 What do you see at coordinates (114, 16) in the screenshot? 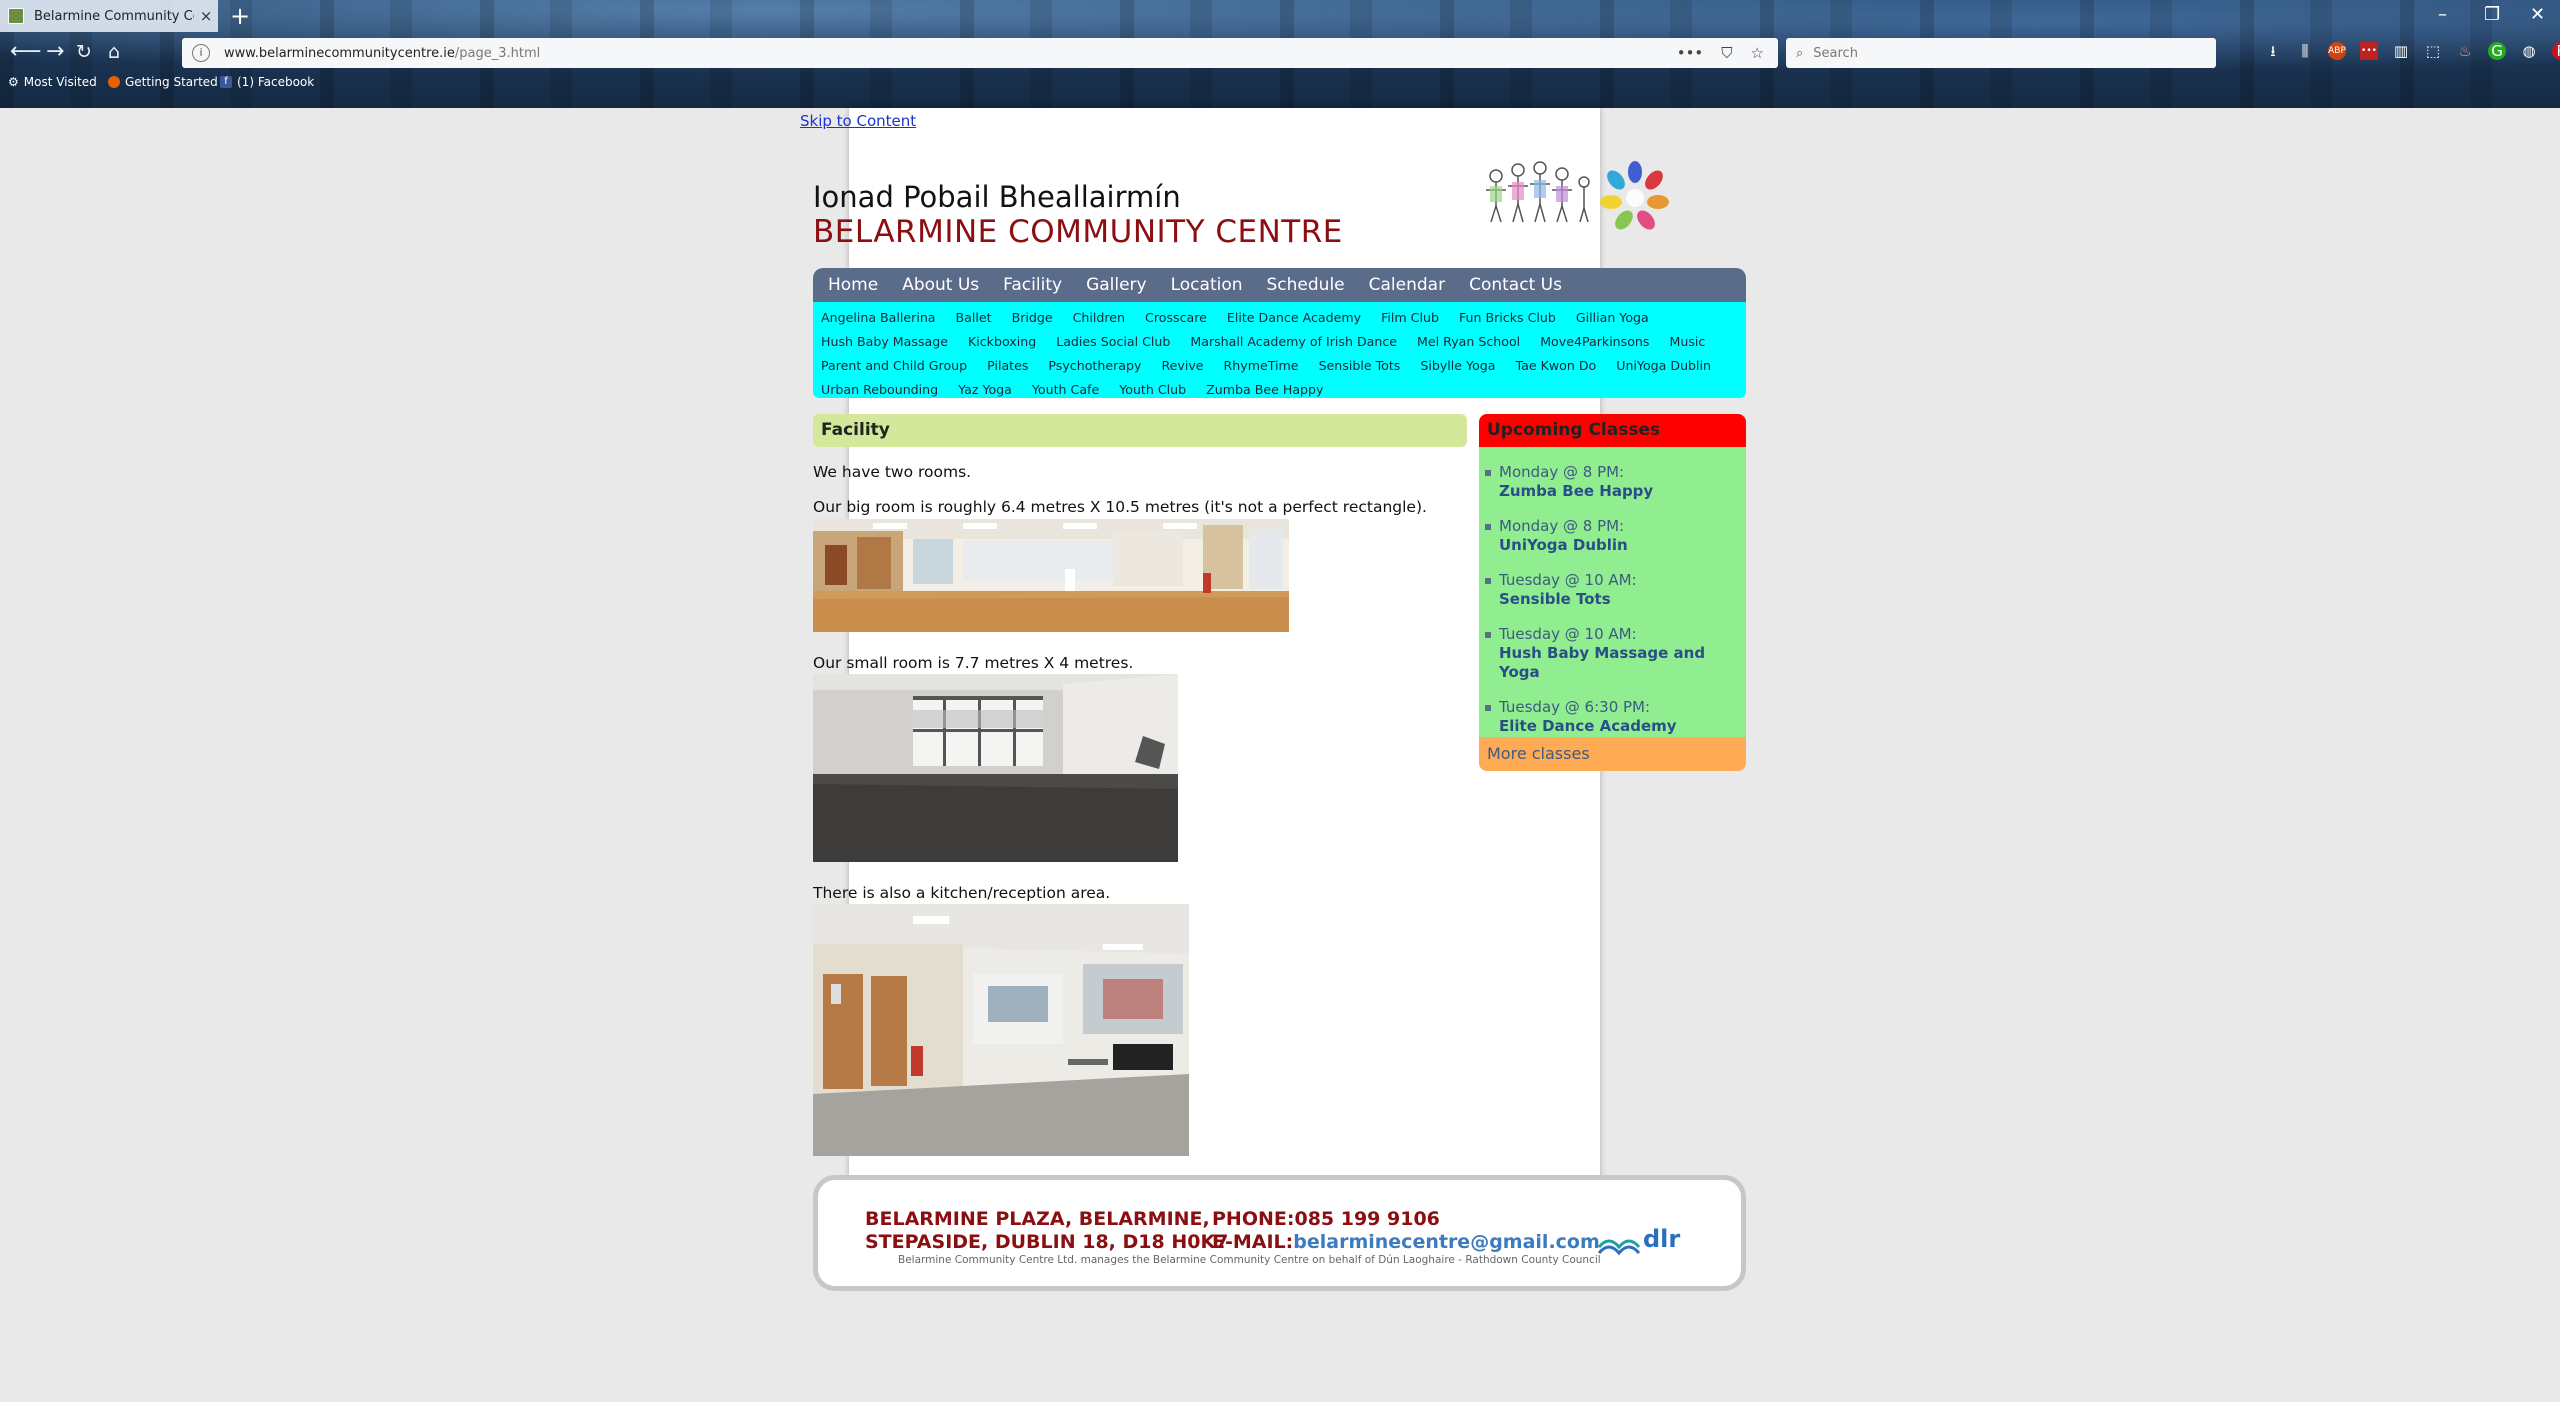
I see `tab-title: Belarmine Community Centre` at bounding box center [114, 16].